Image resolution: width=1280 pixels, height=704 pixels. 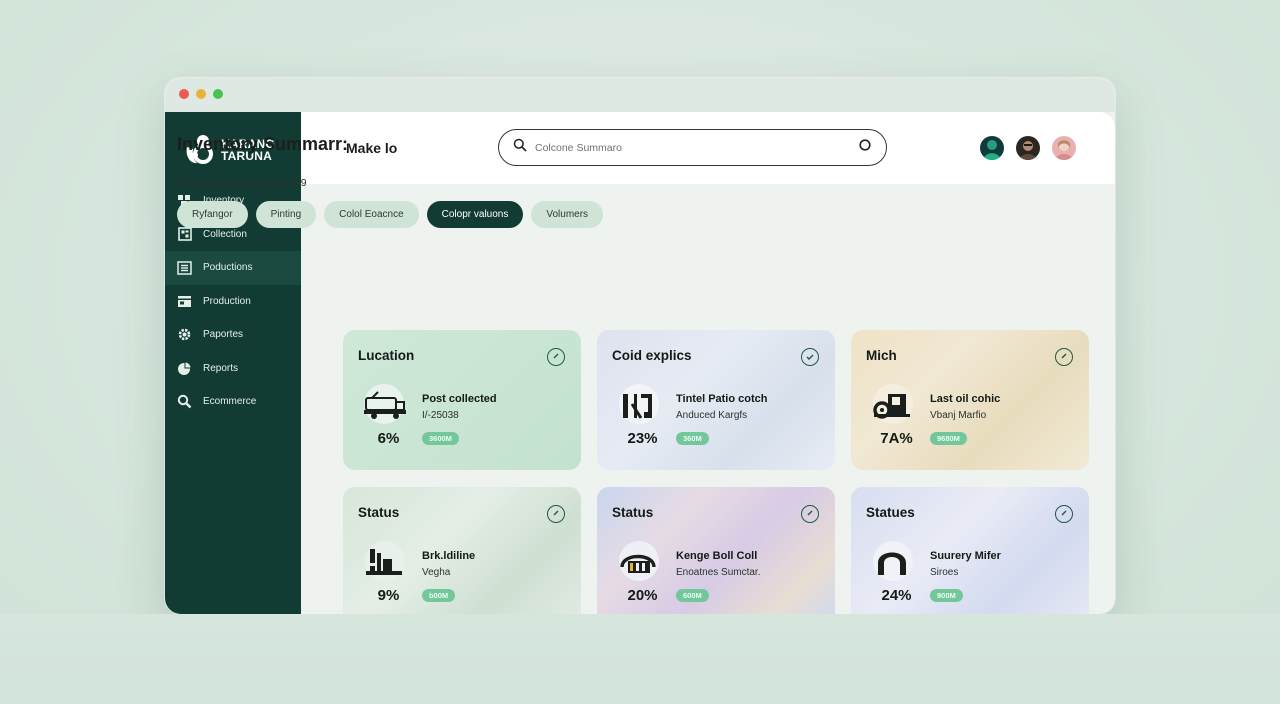 What do you see at coordinates (642, 595) in the screenshot?
I see `card-percent: 20%` at bounding box center [642, 595].